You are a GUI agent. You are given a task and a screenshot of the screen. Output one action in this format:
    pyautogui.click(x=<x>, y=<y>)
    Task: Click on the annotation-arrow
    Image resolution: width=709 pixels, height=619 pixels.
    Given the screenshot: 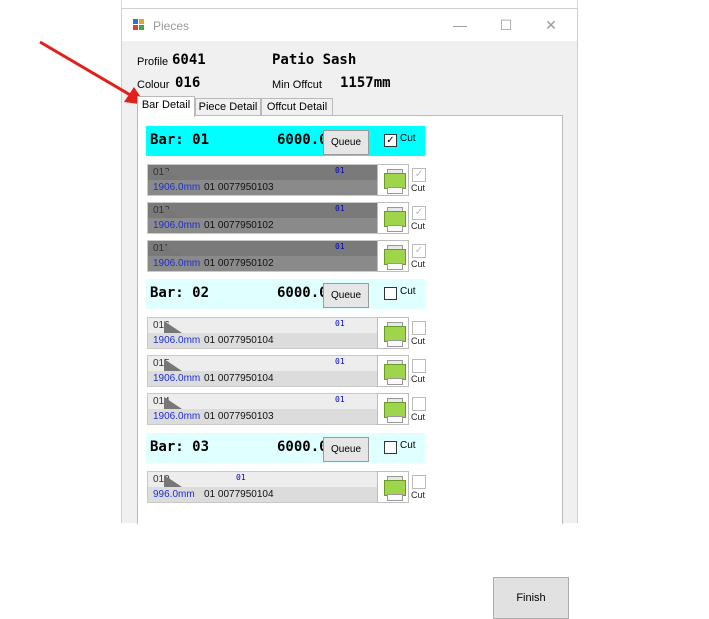 What is the action you would take?
    pyautogui.click(x=92, y=72)
    